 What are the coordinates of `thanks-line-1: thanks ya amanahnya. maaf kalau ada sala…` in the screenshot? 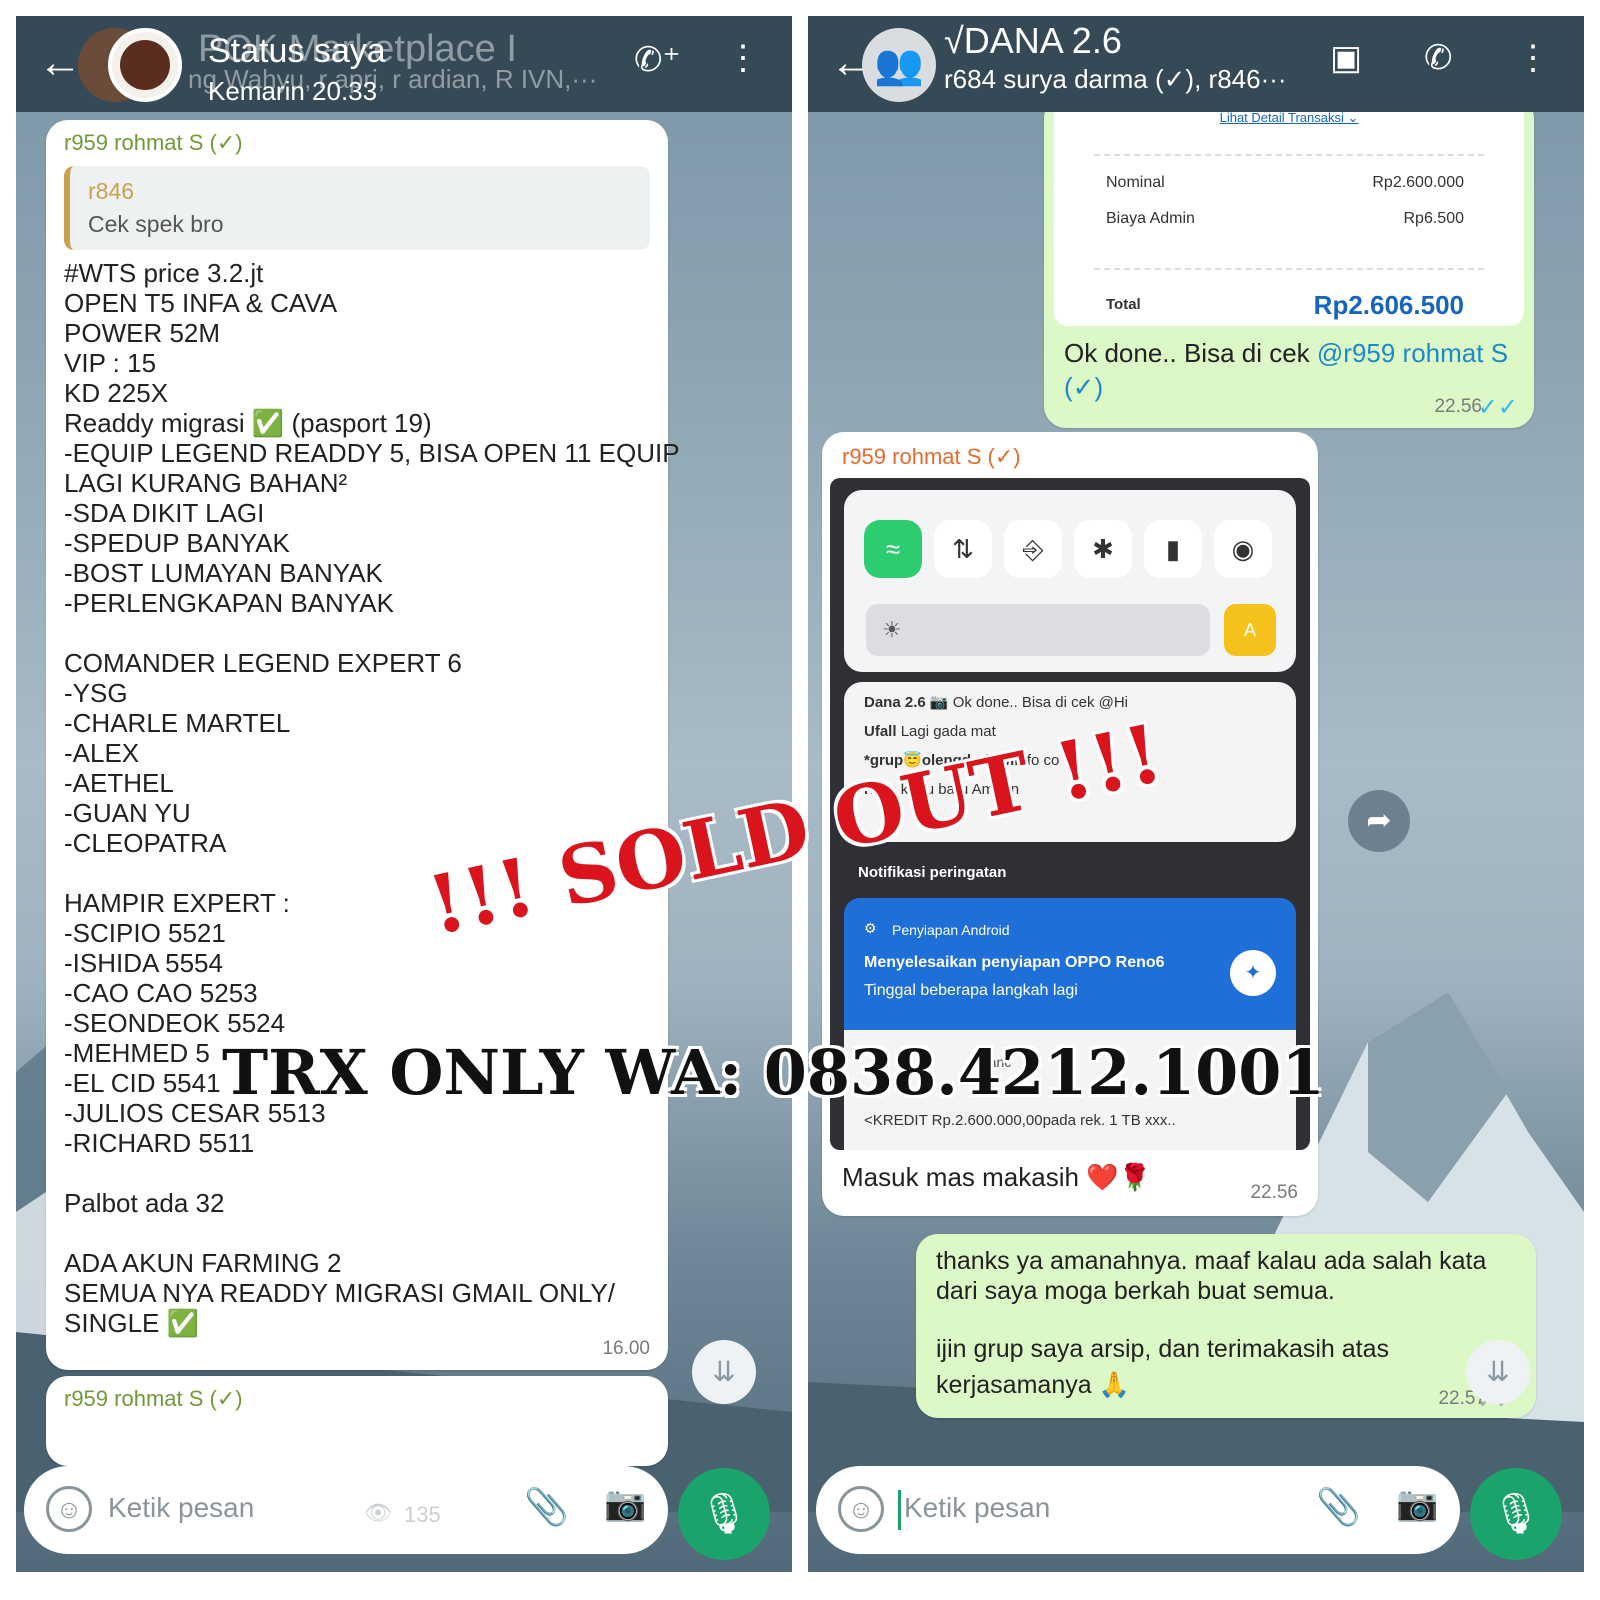 It's located at (1211, 1261).